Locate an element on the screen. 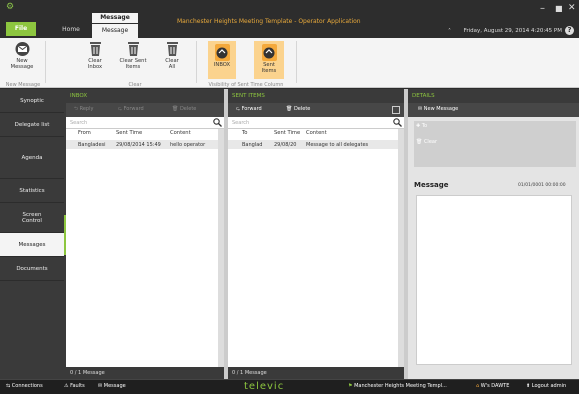 Image resolution: width=579 pixels, height=394 pixels. sidebar-item-label: Statistics is located at coordinates (32, 190).